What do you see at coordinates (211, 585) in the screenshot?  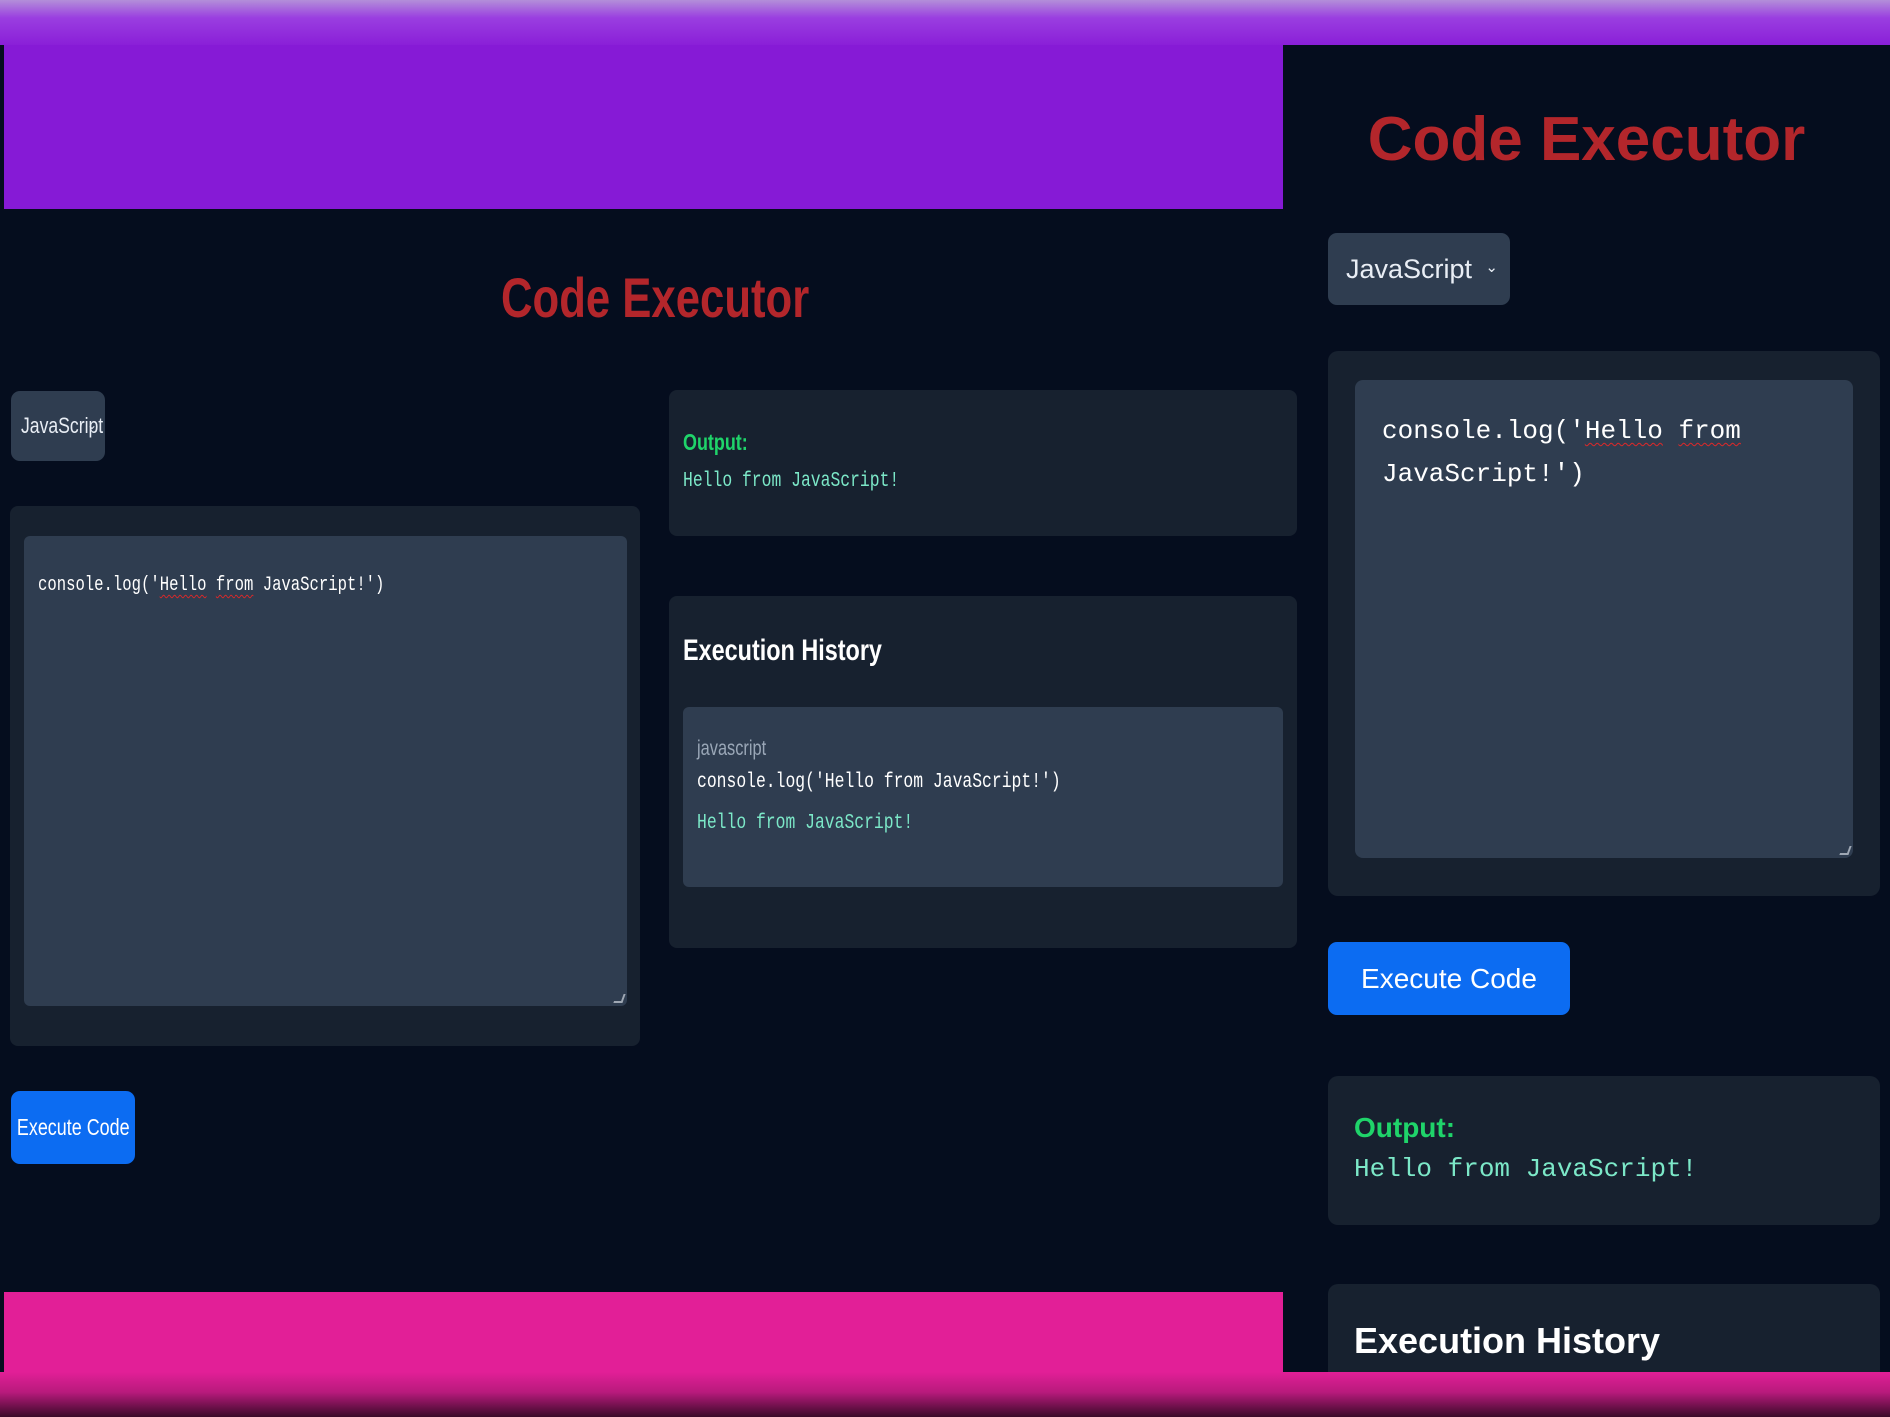 I see `code-text: console.log('Hello from JavaScript!')` at bounding box center [211, 585].